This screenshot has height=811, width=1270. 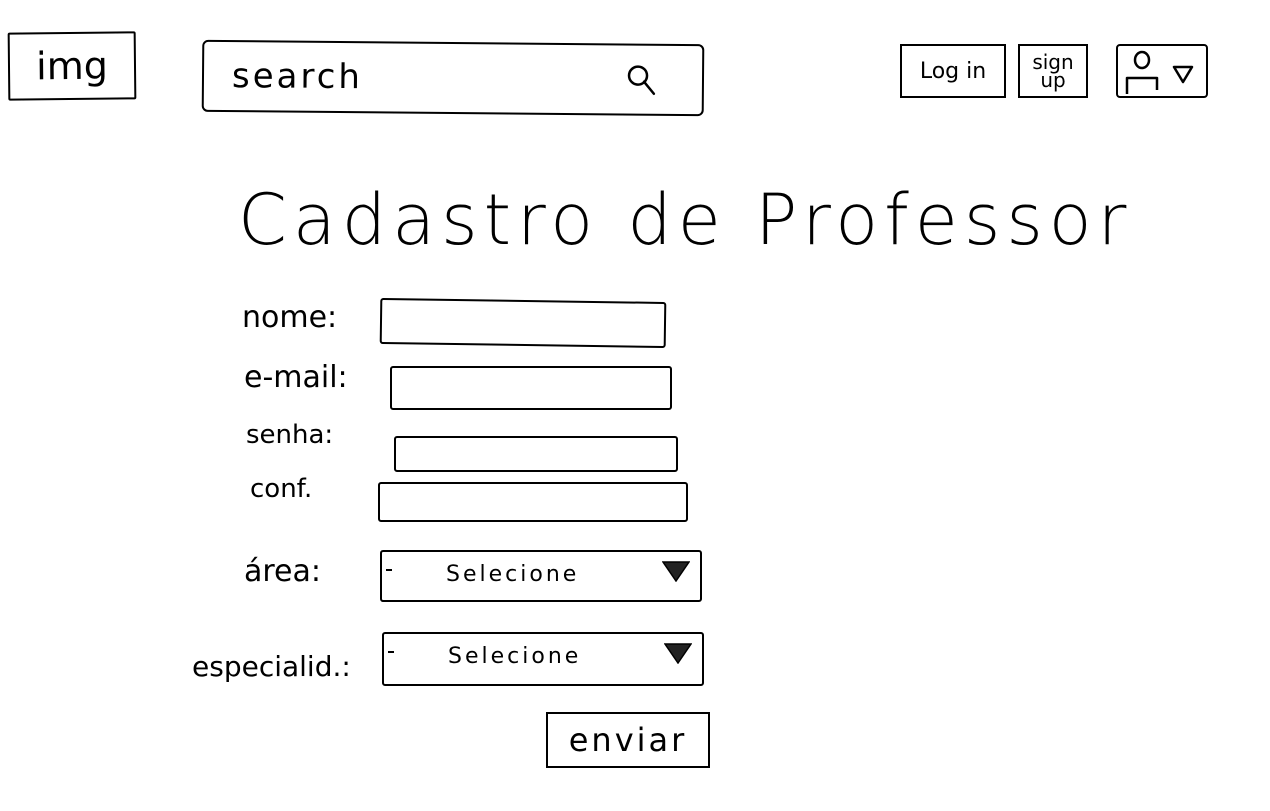 What do you see at coordinates (290, 435) in the screenshot?
I see `senha-label: senha:` at bounding box center [290, 435].